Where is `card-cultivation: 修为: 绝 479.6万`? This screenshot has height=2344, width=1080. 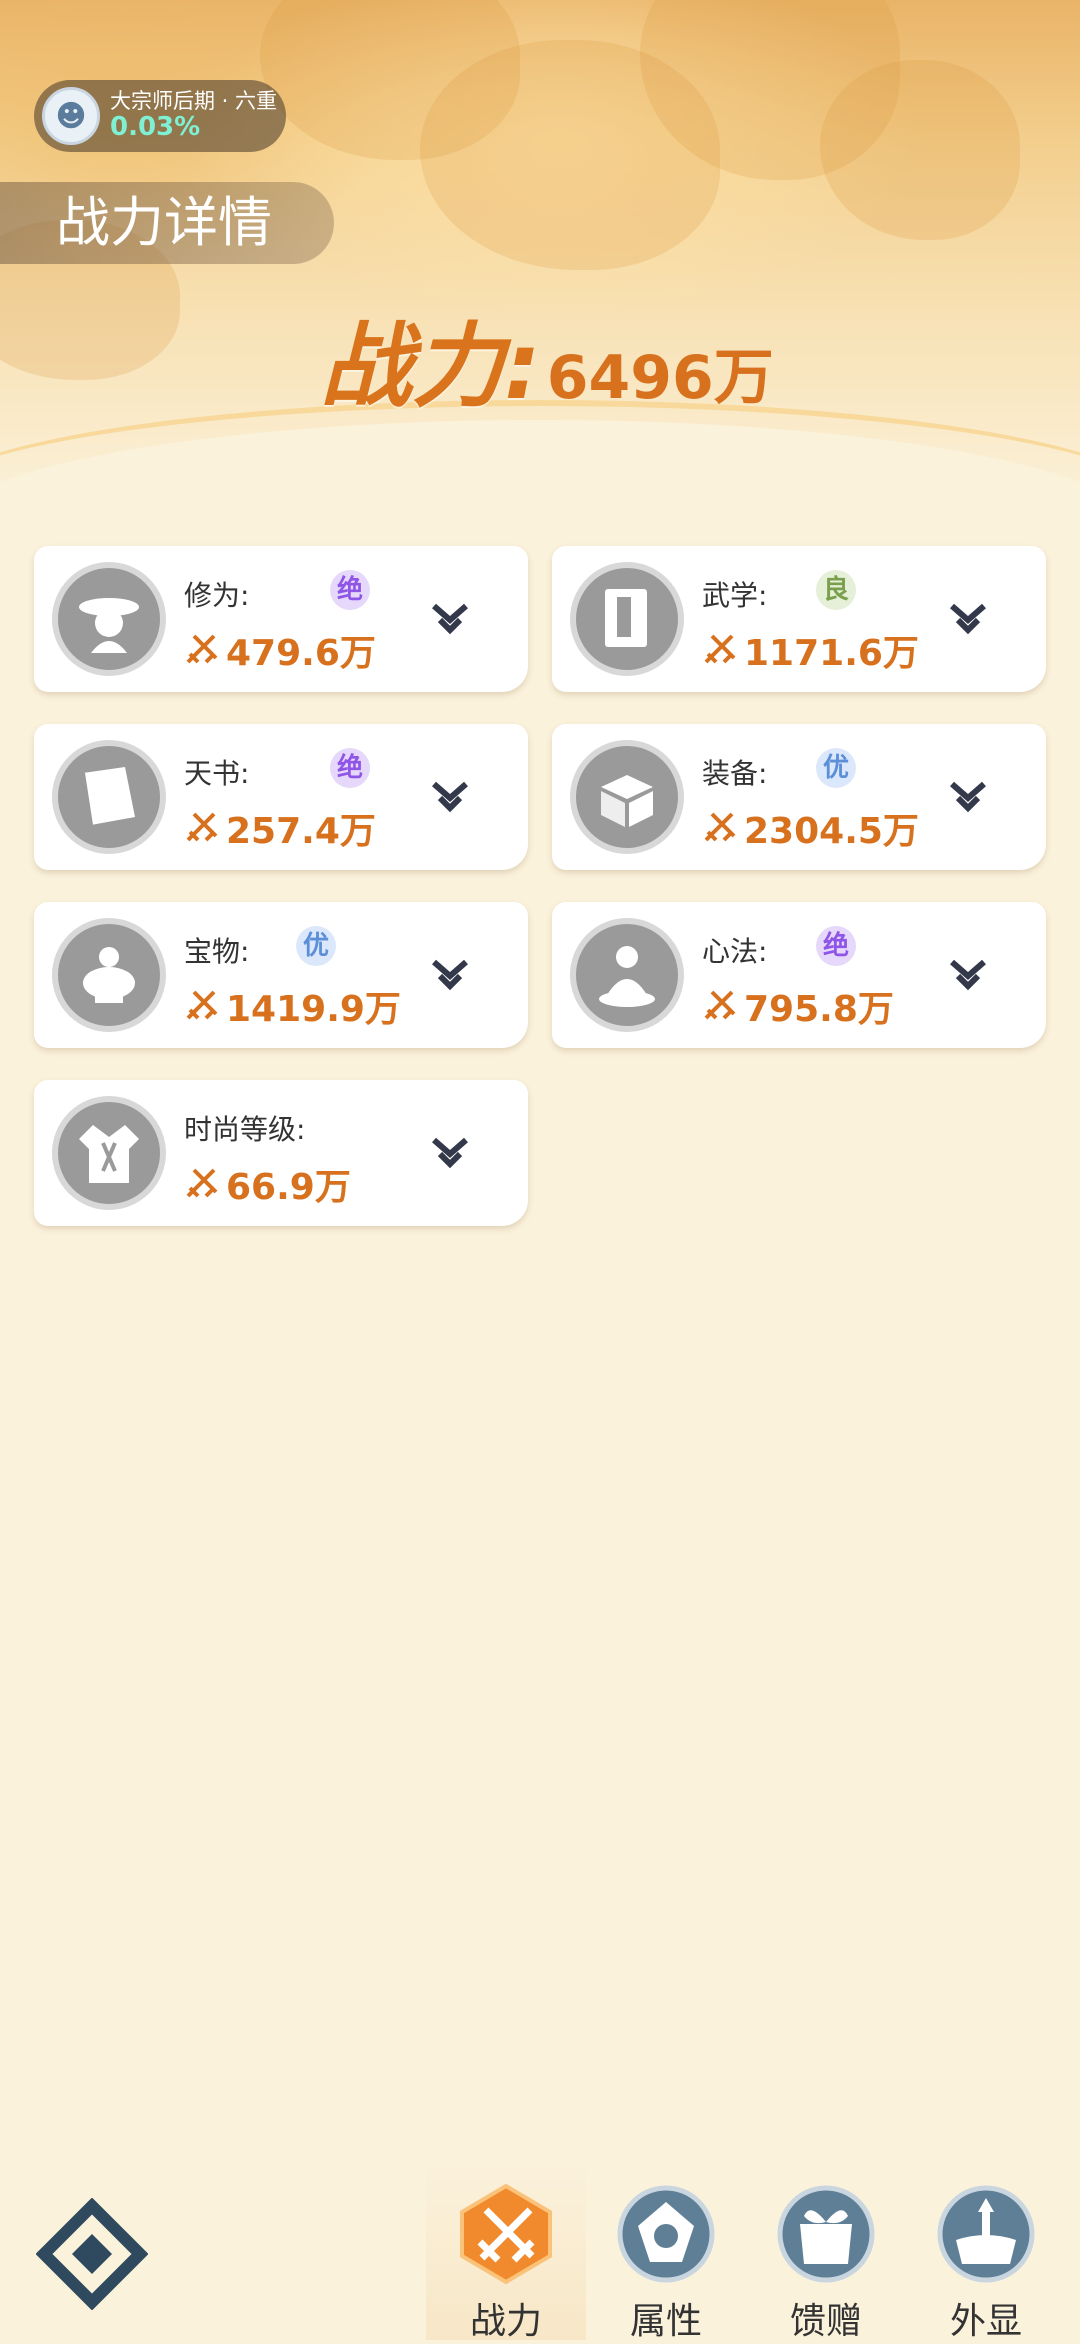
card-cultivation: 修为: 绝 479.6万 is located at coordinates (281, 619).